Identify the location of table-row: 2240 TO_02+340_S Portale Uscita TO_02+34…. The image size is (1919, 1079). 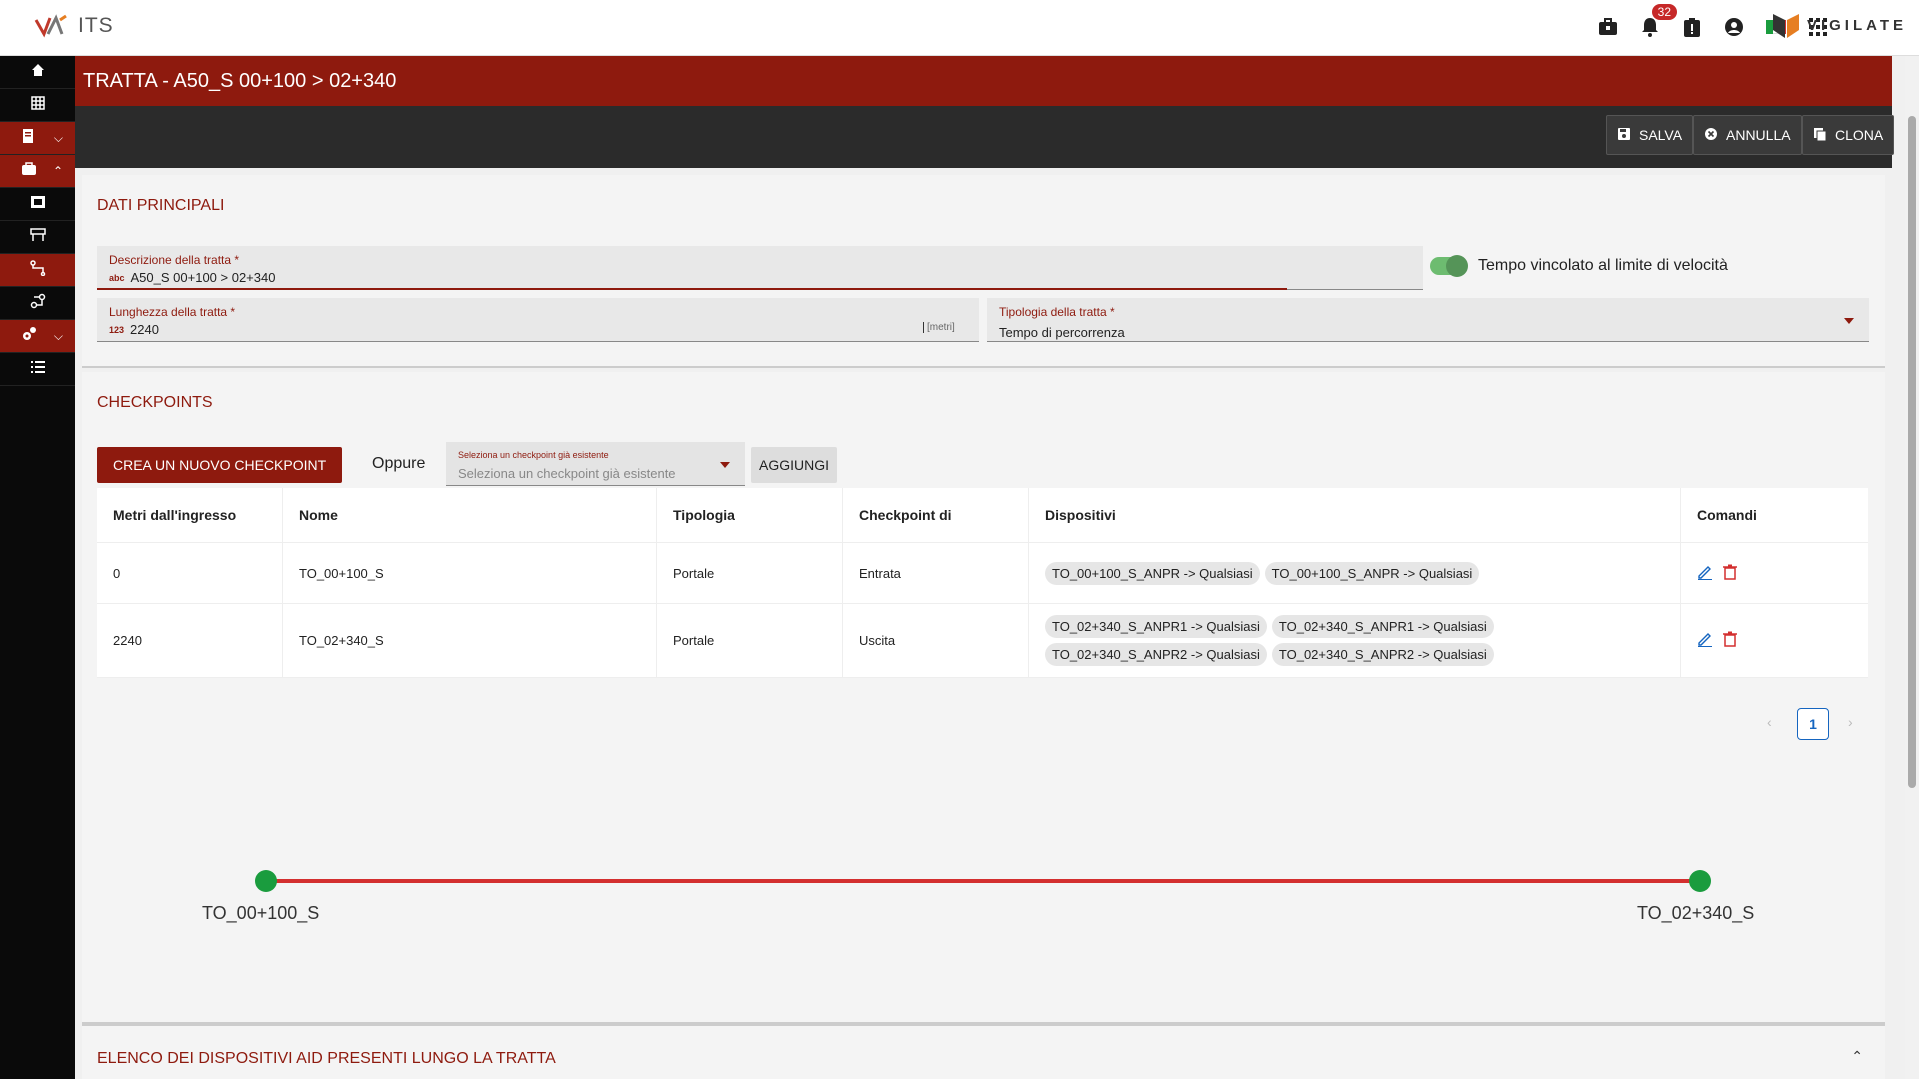
(982, 641).